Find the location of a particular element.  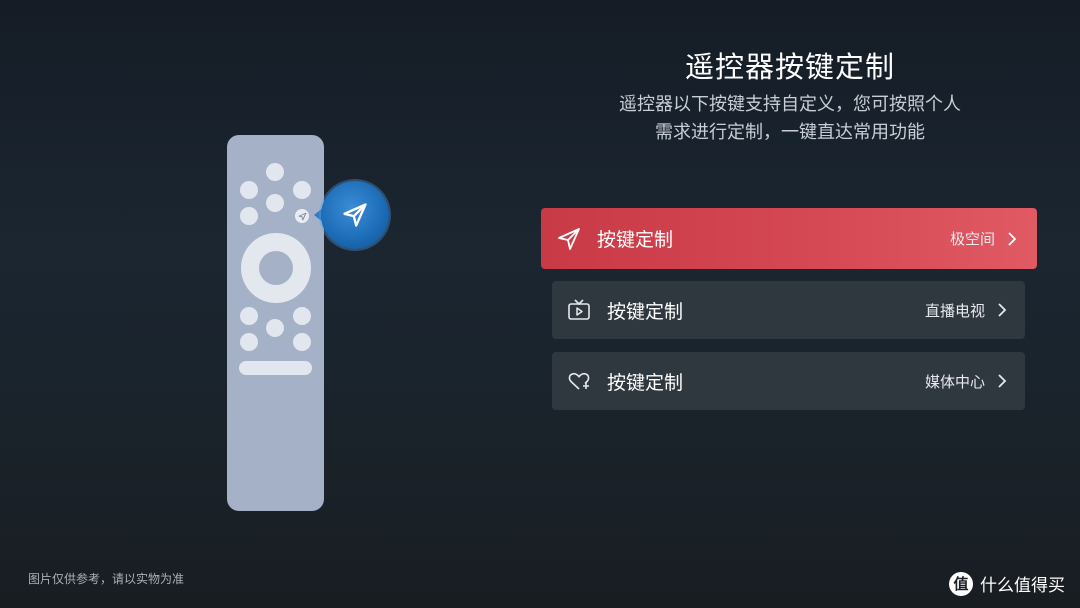

menu-item-custom-key-3: 按键定制 媒体中心 is located at coordinates (788, 381).